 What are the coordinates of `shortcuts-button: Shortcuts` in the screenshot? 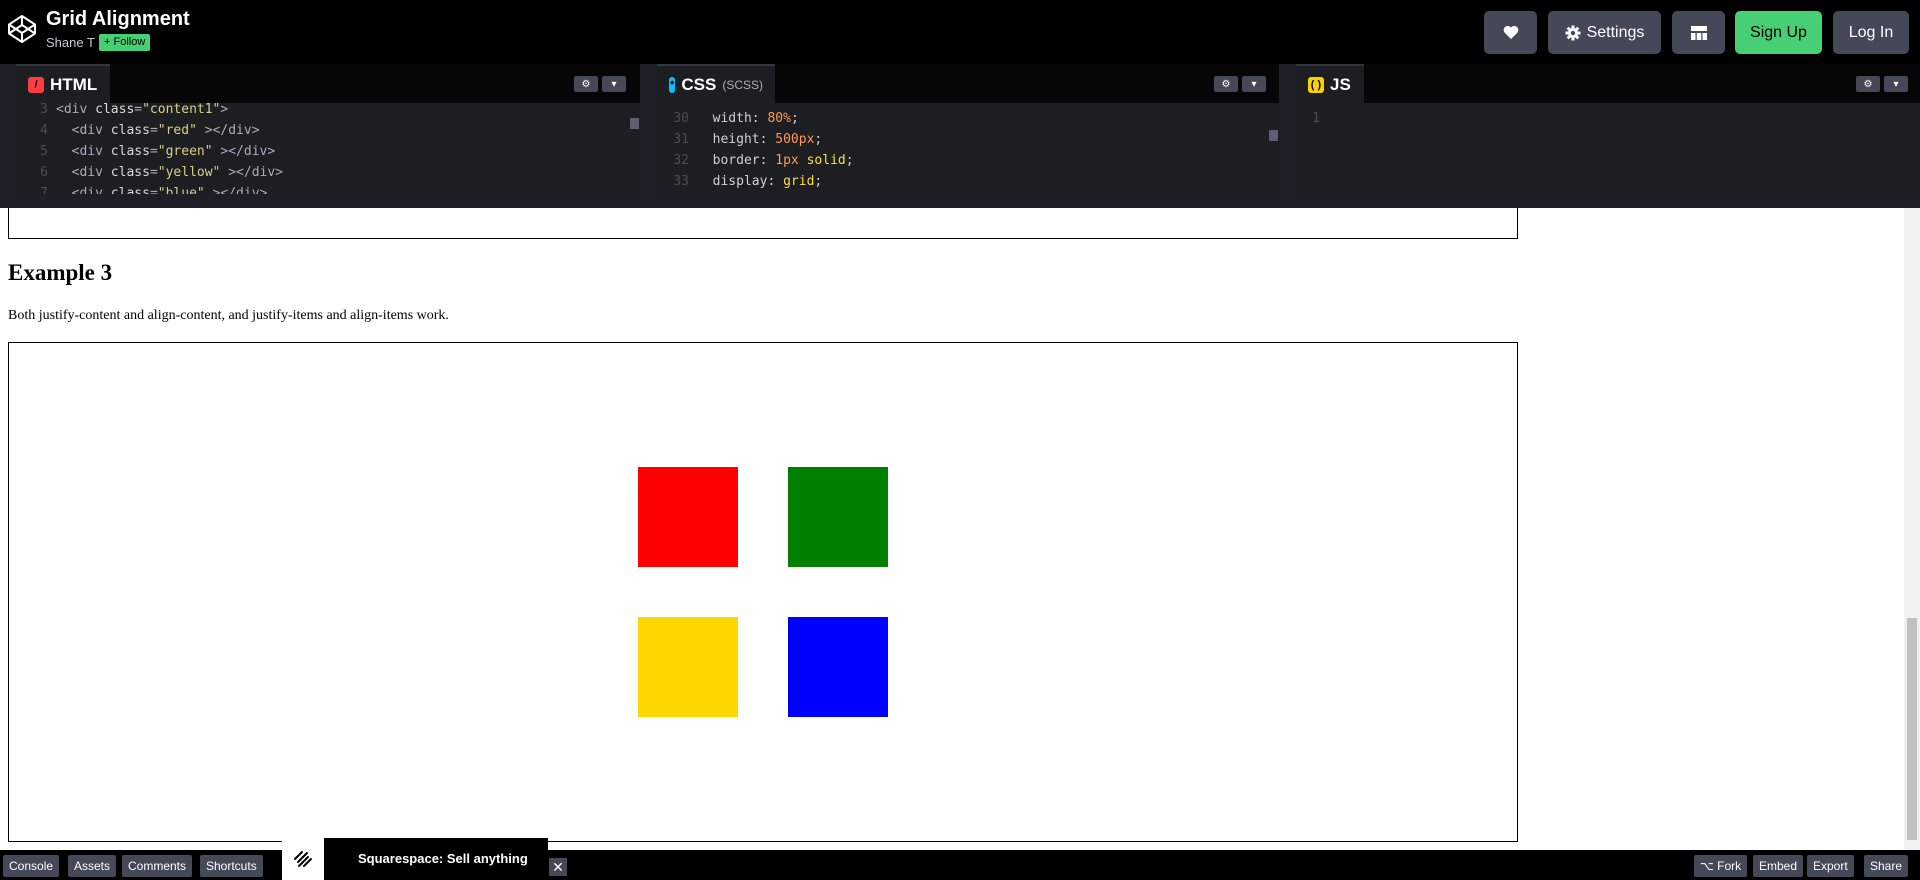 It's located at (231, 866).